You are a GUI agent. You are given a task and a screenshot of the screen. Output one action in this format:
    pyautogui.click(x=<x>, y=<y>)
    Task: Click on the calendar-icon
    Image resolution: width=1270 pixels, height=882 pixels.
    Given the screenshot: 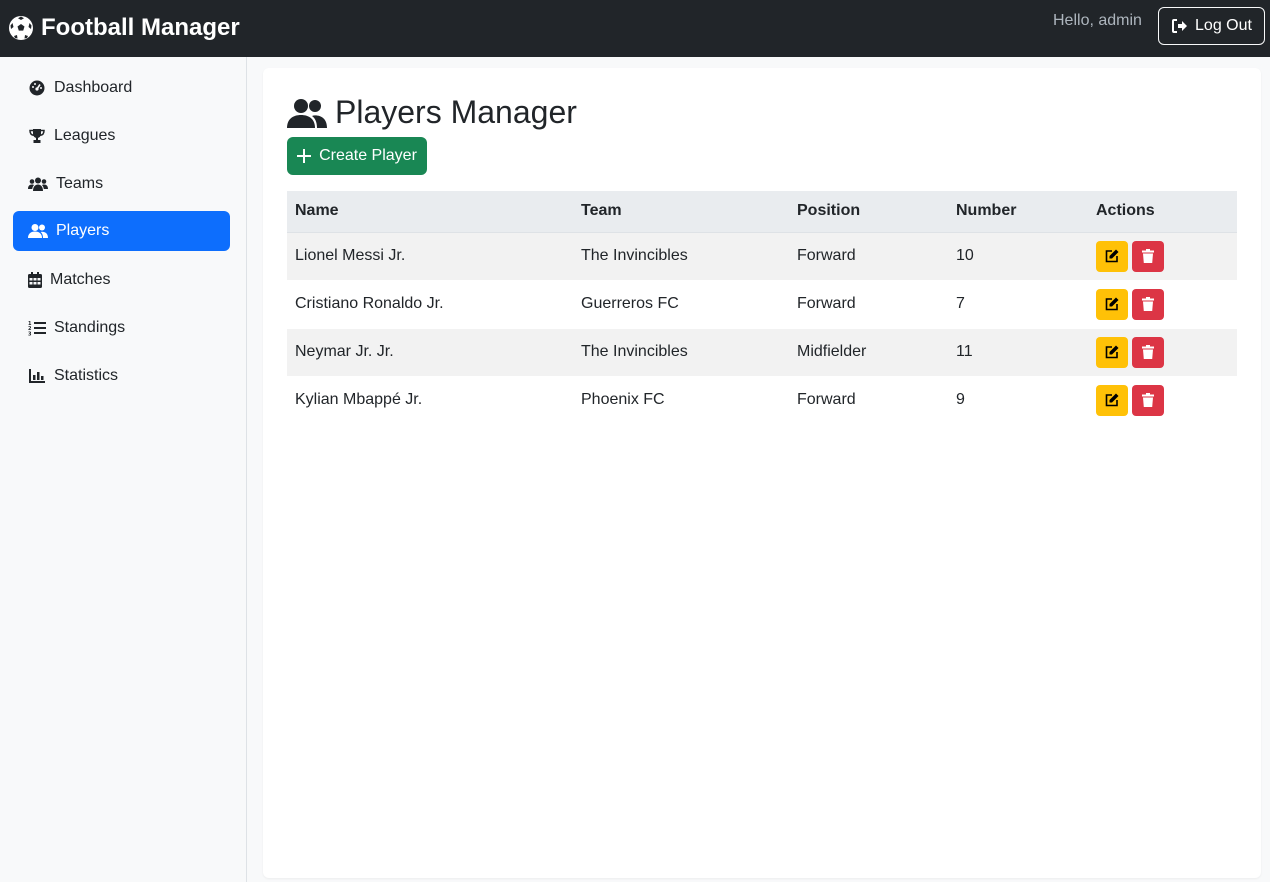 What is the action you would take?
    pyautogui.click(x=35, y=280)
    